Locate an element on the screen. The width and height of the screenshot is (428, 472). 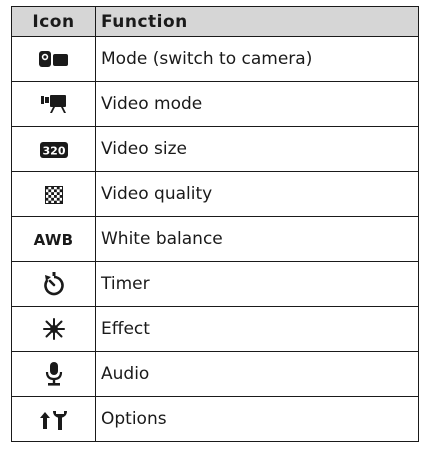
options-icon is located at coordinates (53, 419).